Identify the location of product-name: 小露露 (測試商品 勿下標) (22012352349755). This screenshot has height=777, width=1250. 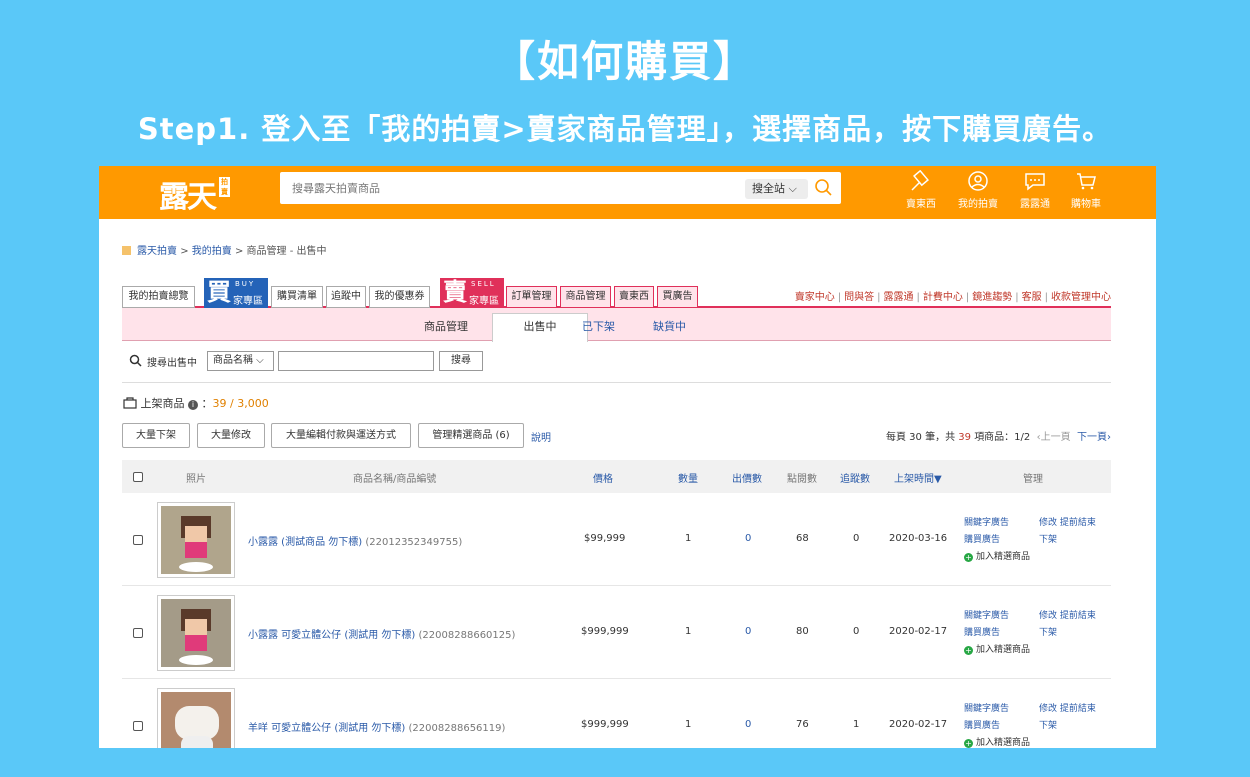
(355, 540).